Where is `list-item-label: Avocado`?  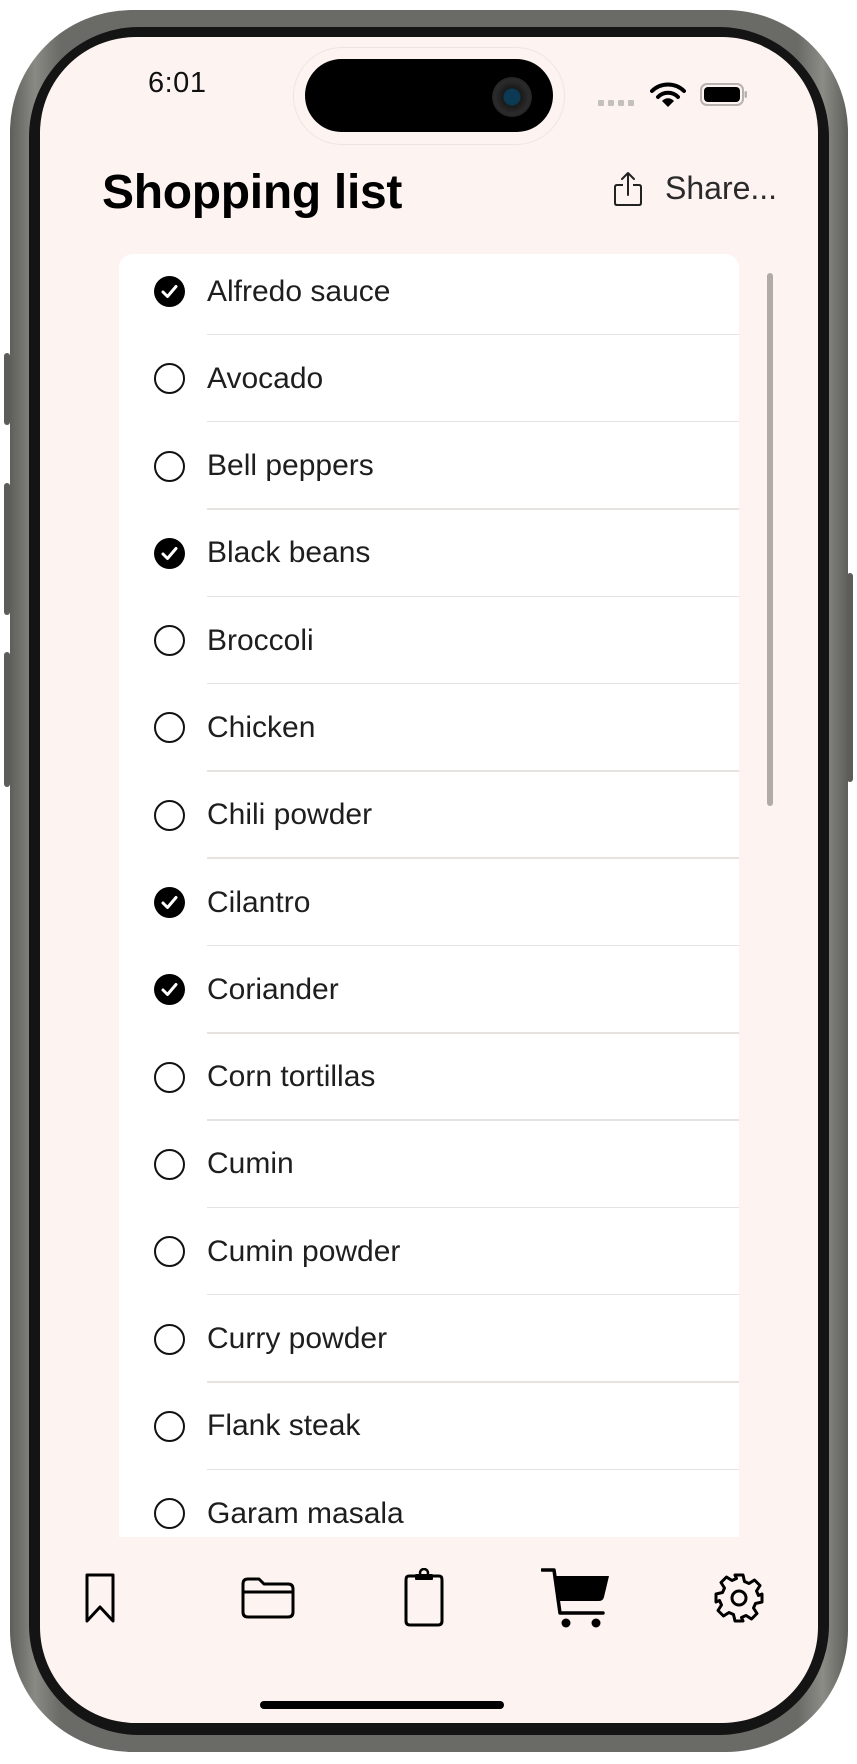 list-item-label: Avocado is located at coordinates (265, 378).